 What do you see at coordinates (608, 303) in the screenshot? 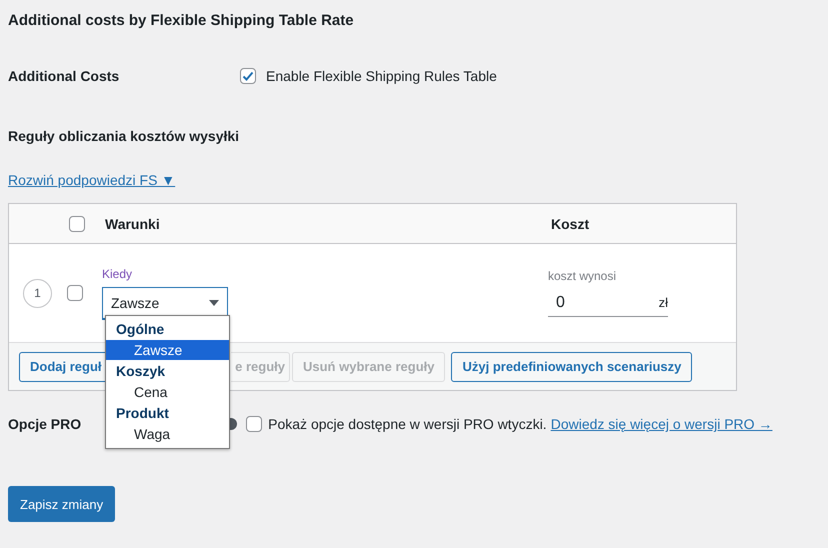
I see `cost-field: 0 zł` at bounding box center [608, 303].